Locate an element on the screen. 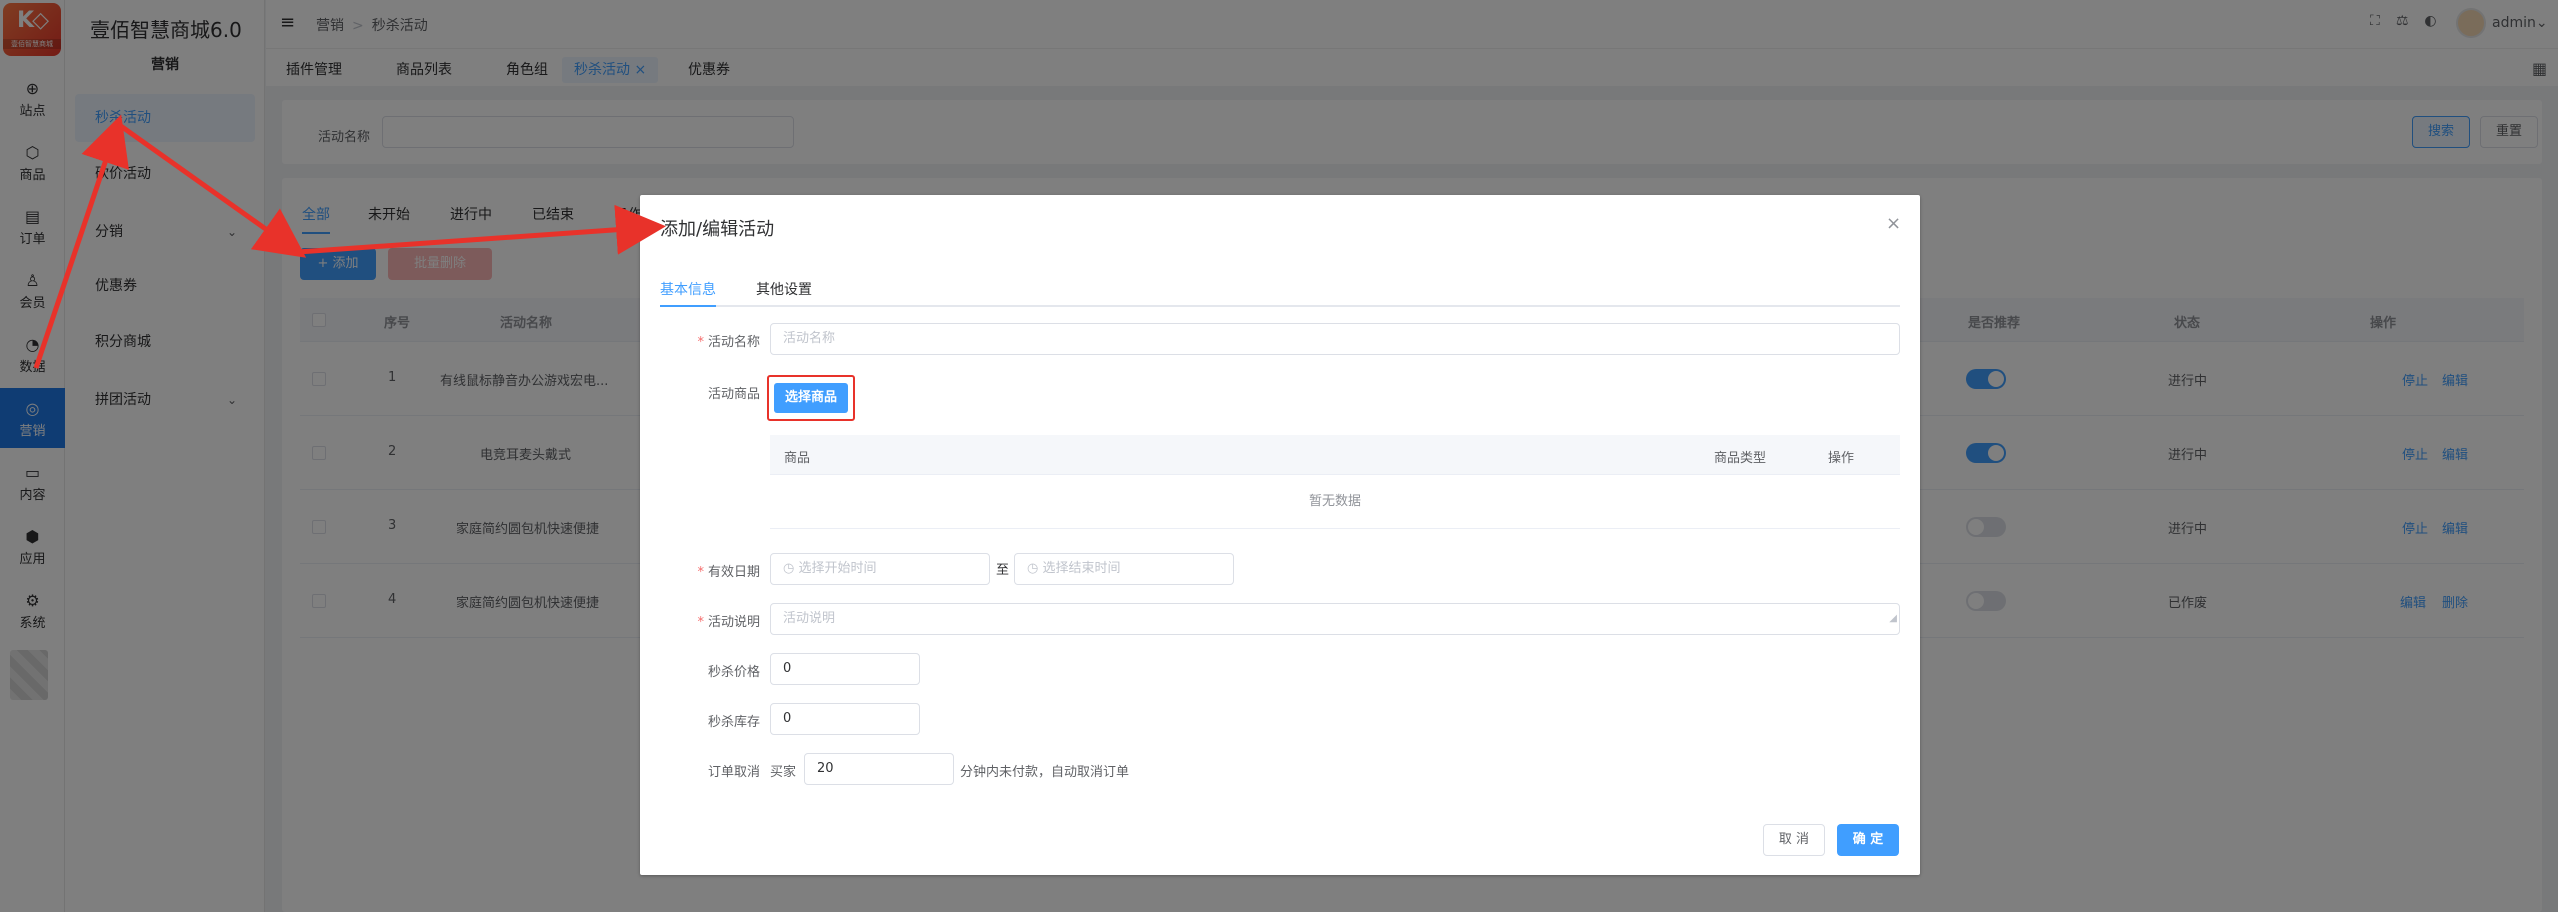 The image size is (2558, 912). close-icon: × is located at coordinates (1893, 223).